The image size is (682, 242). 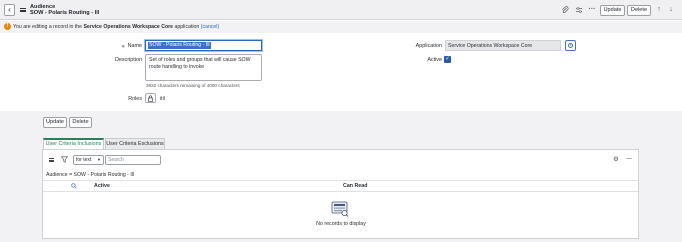 I want to click on next-record-icon: ↓, so click(x=671, y=10).